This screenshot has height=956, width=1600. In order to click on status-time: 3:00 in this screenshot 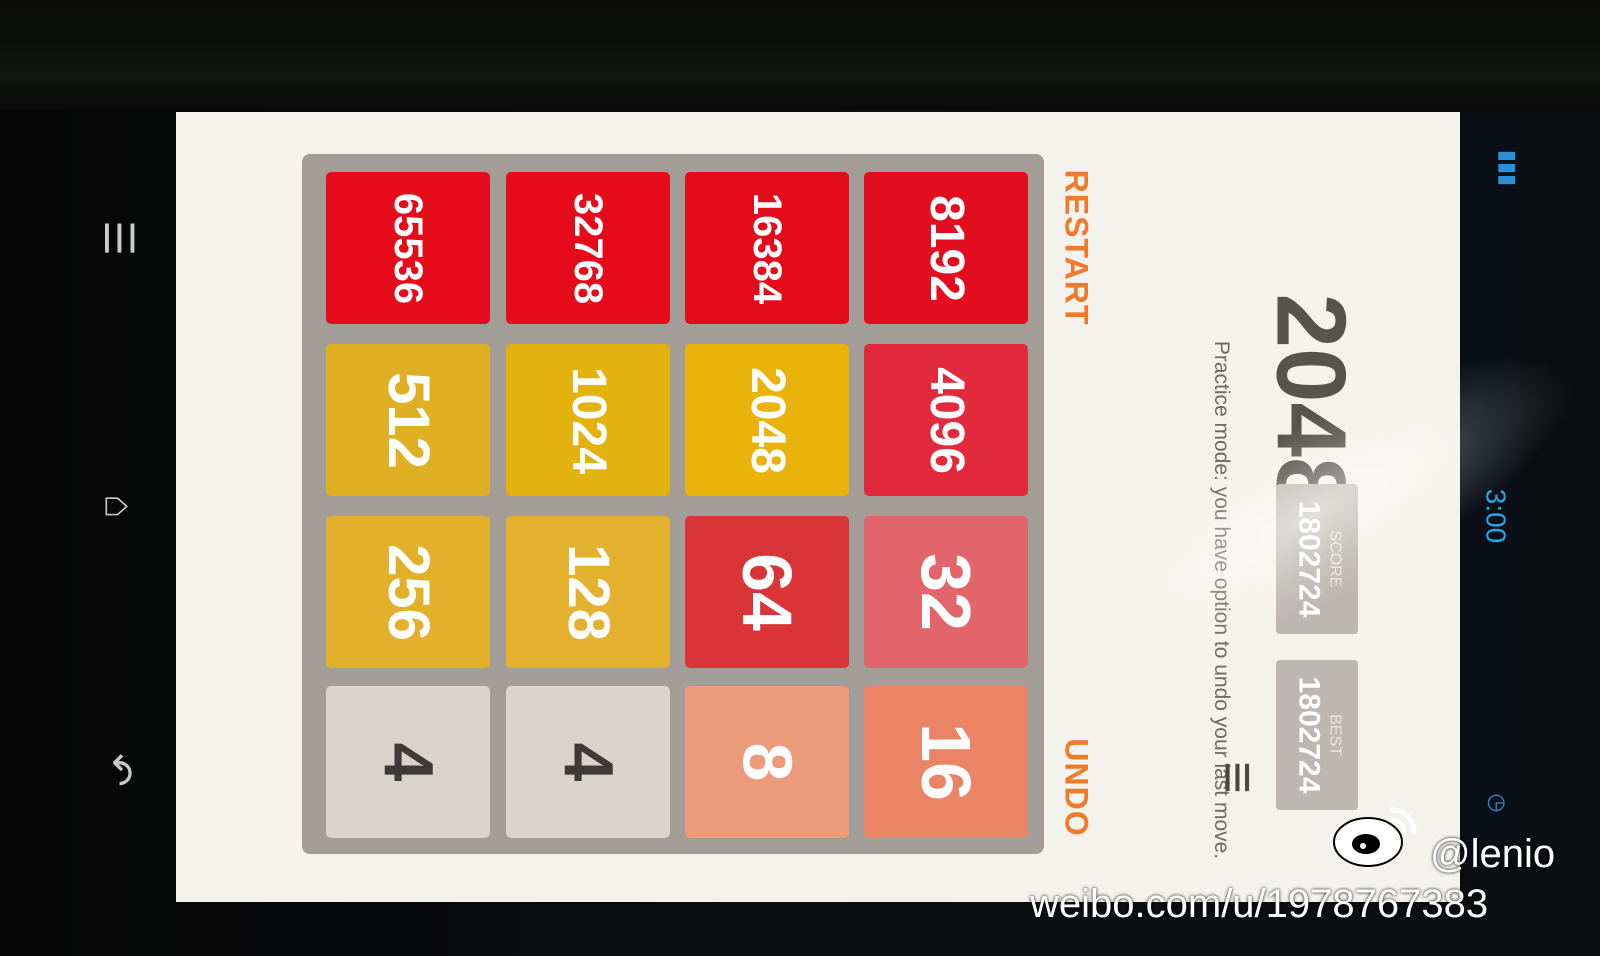, I will do `click(1496, 516)`.